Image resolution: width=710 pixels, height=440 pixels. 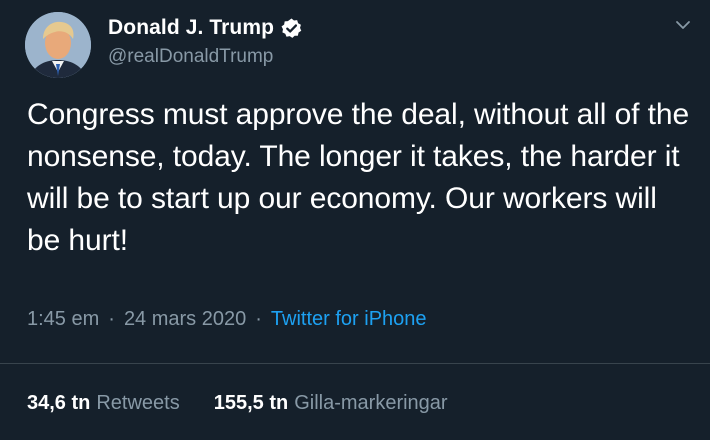 What do you see at coordinates (191, 28) in the screenshot?
I see `display-name: Donald J. Trump` at bounding box center [191, 28].